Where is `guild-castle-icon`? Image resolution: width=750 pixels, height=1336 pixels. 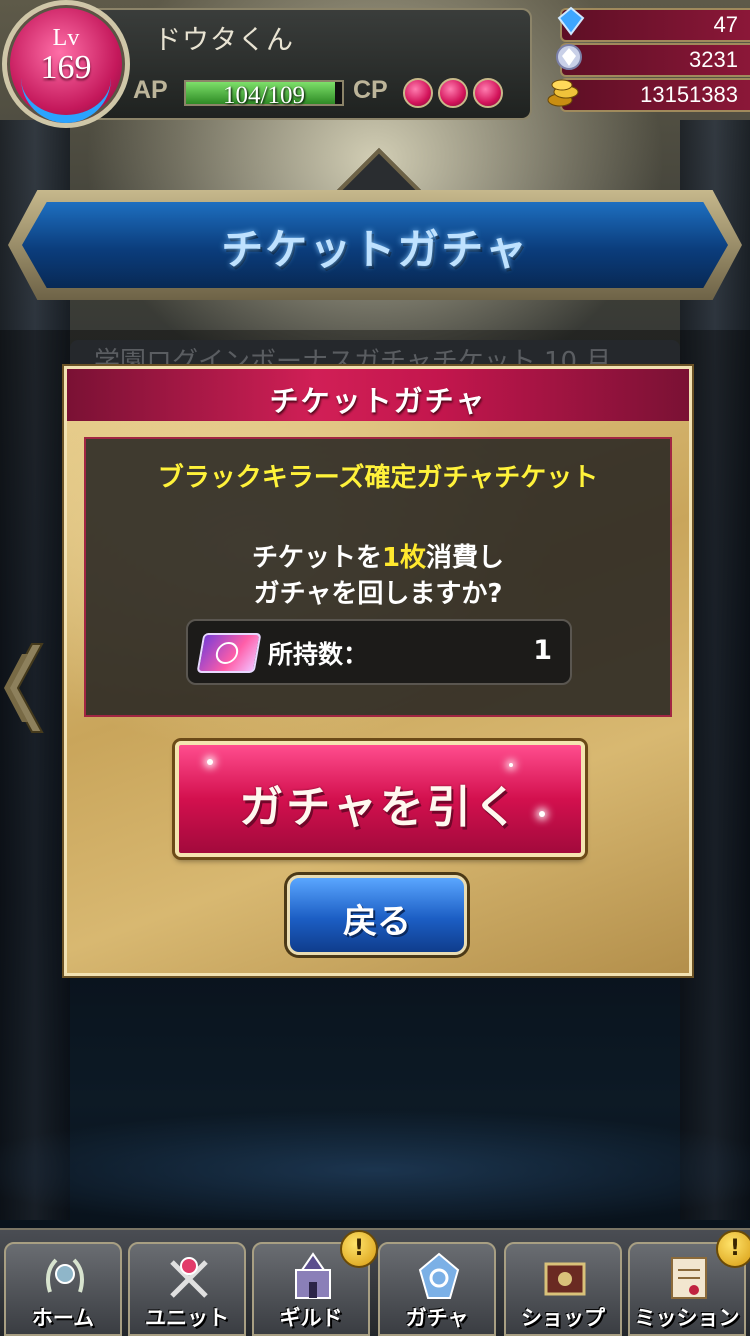 guild-castle-icon is located at coordinates (313, 1275).